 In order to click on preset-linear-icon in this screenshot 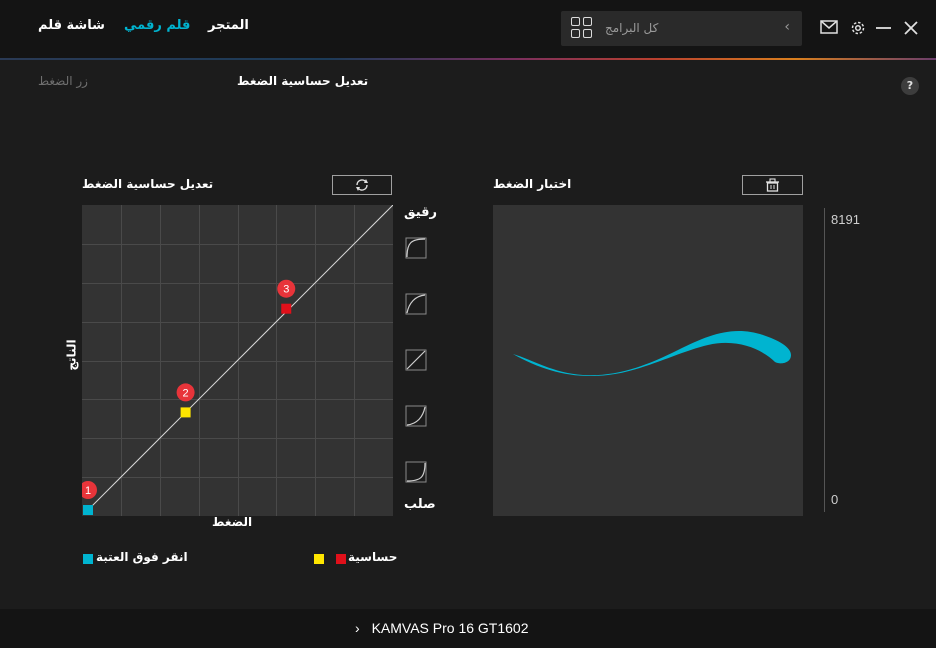, I will do `click(416, 360)`.